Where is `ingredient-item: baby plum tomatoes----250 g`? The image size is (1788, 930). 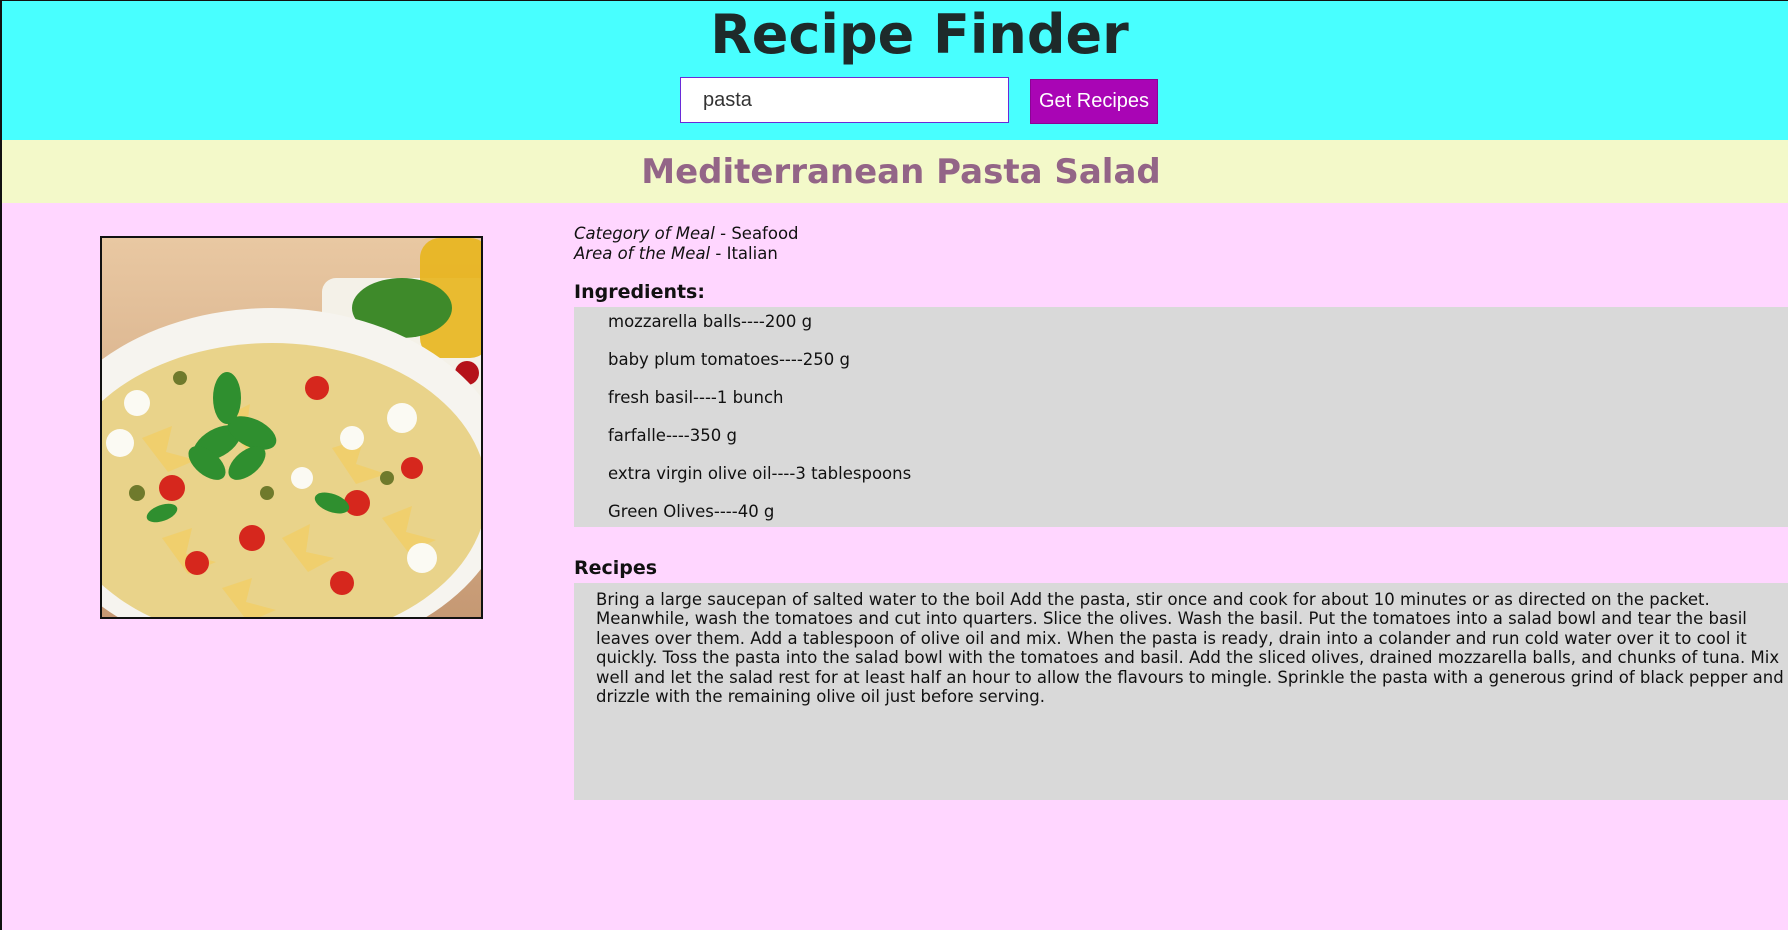
ingredient-item: baby plum tomatoes----250 g is located at coordinates (729, 359).